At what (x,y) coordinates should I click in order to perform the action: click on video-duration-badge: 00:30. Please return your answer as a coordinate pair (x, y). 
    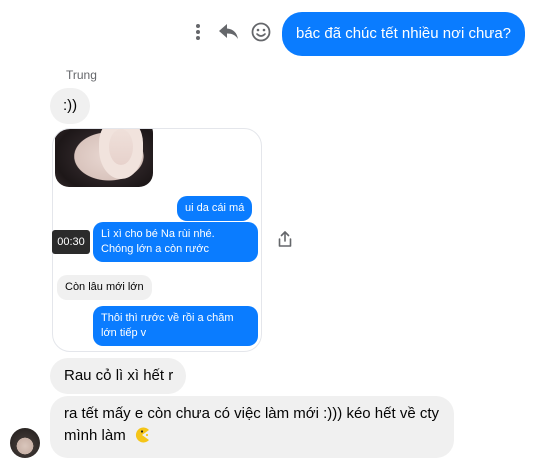
    Looking at the image, I should click on (71, 242).